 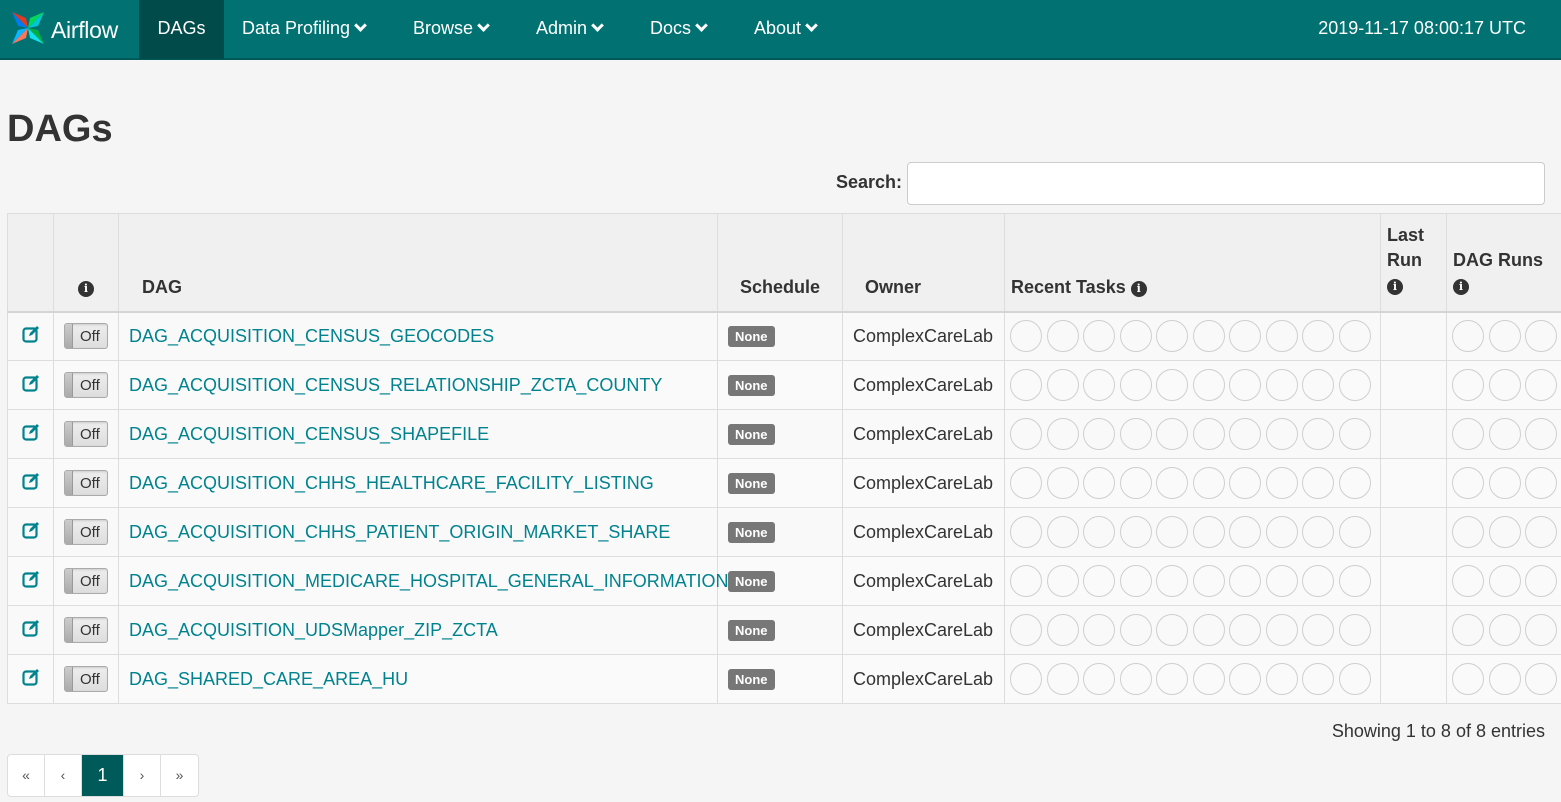 I want to click on header-owner: Owner, so click(x=923, y=263).